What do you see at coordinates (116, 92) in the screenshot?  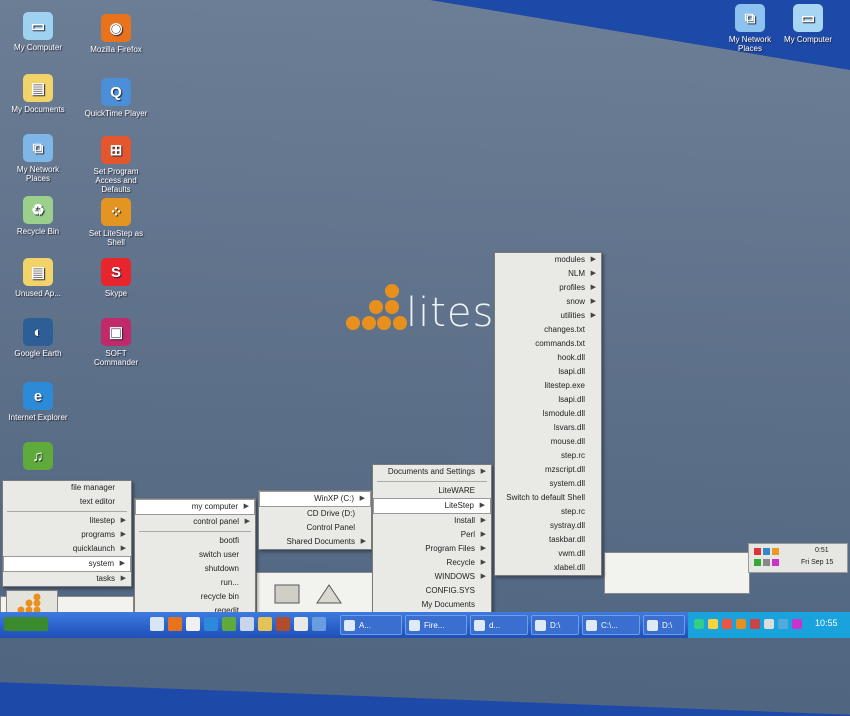 I see `quicktime-icon: Q` at bounding box center [116, 92].